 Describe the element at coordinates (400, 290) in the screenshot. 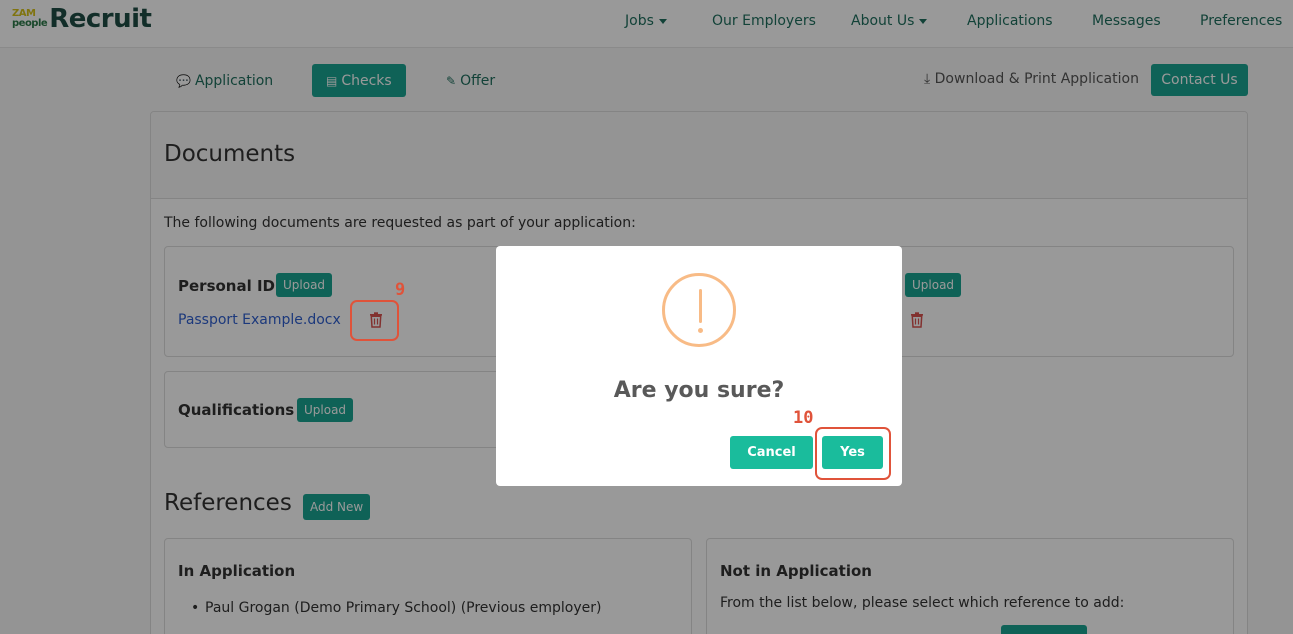

I see `delete-marker: 9` at that location.